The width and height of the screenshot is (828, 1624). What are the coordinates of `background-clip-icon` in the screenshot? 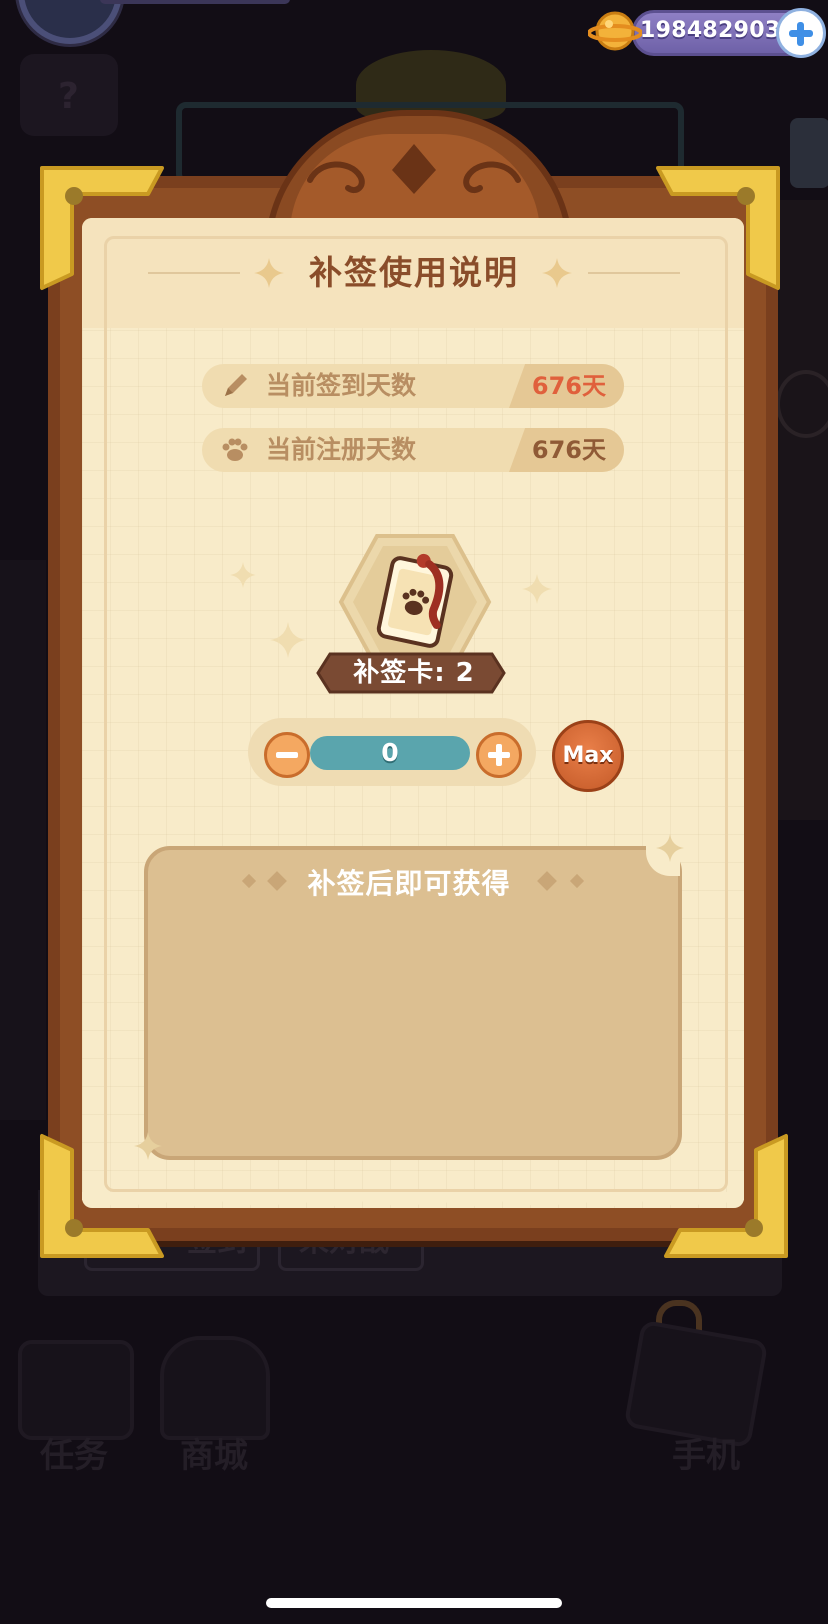 It's located at (809, 153).